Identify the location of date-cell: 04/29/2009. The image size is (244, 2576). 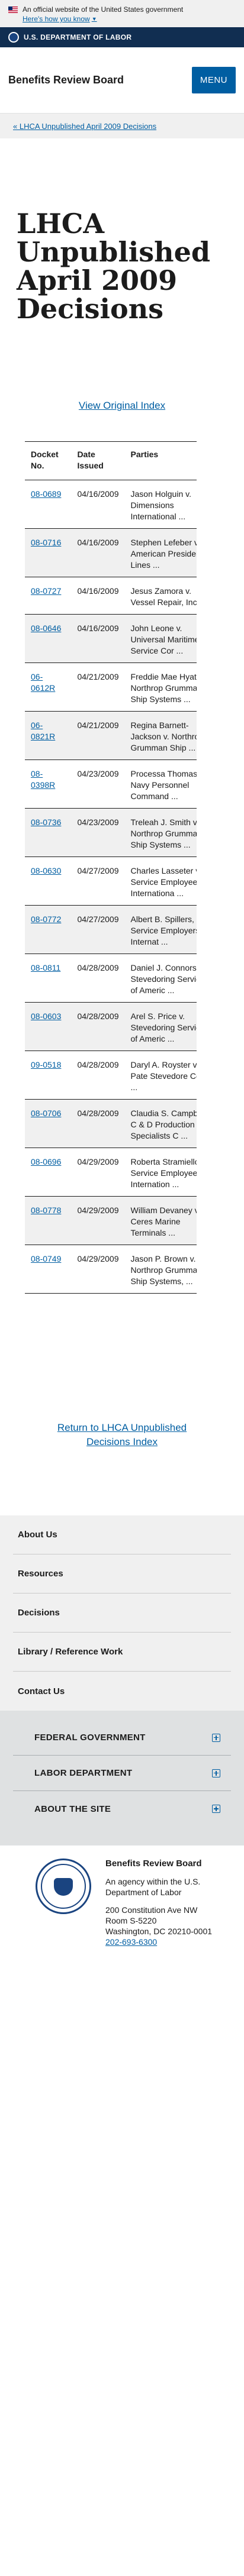
(98, 1220).